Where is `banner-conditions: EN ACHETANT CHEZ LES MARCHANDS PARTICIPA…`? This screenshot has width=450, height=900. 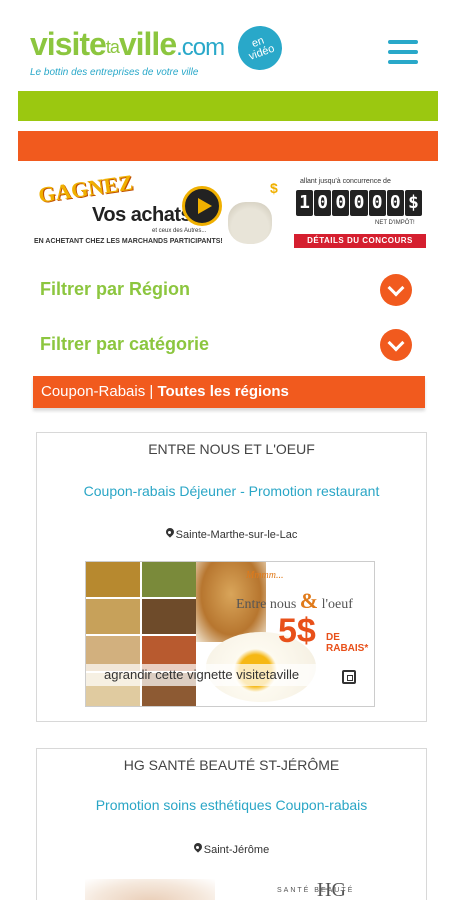
banner-conditions: EN ACHETANT CHEZ LES MARCHANDS PARTICIPA… is located at coordinates (128, 241).